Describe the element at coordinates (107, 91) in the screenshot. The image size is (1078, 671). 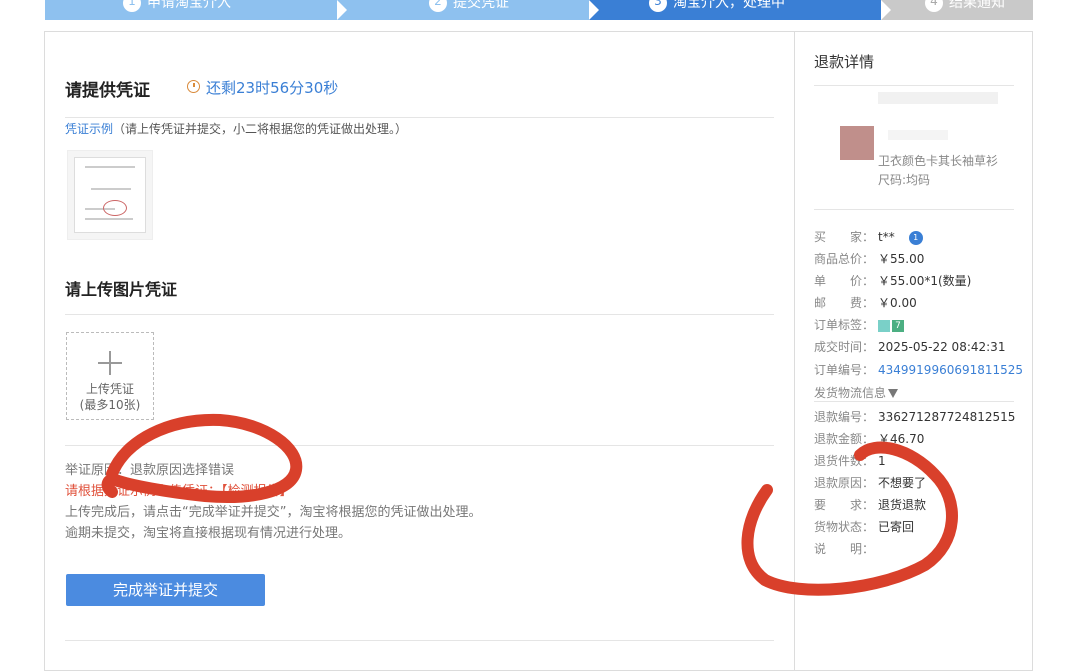
I see `page-title: 请提供凭证` at that location.